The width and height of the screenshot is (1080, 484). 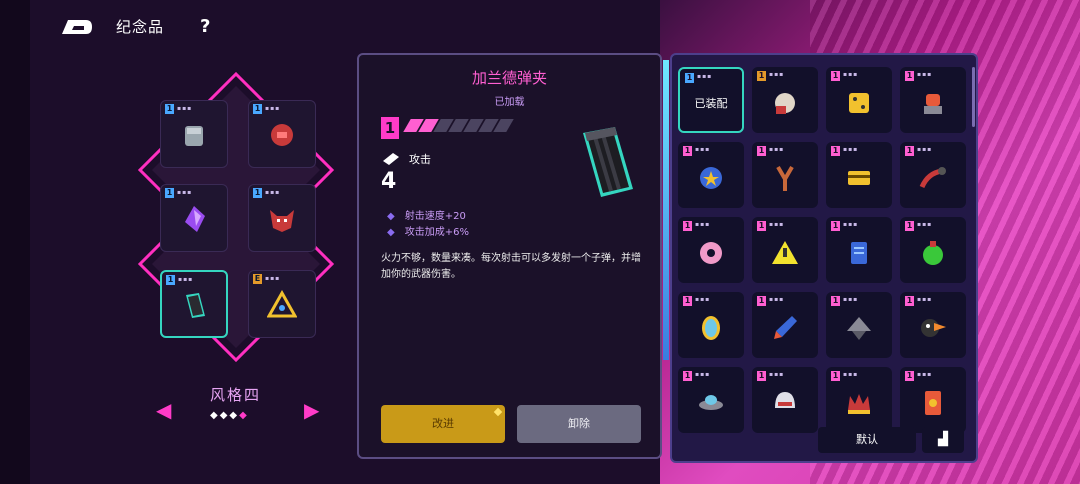 I want to click on ammo-clip-icon, so click(x=195, y=306).